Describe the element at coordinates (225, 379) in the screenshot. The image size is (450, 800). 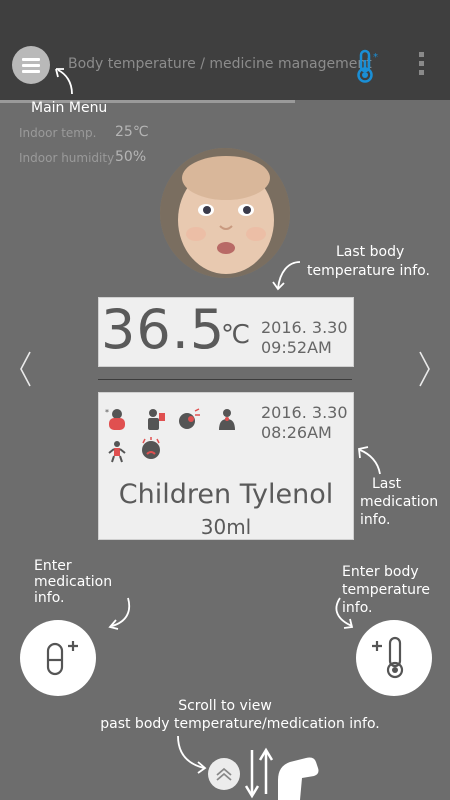
I see `divider` at that location.